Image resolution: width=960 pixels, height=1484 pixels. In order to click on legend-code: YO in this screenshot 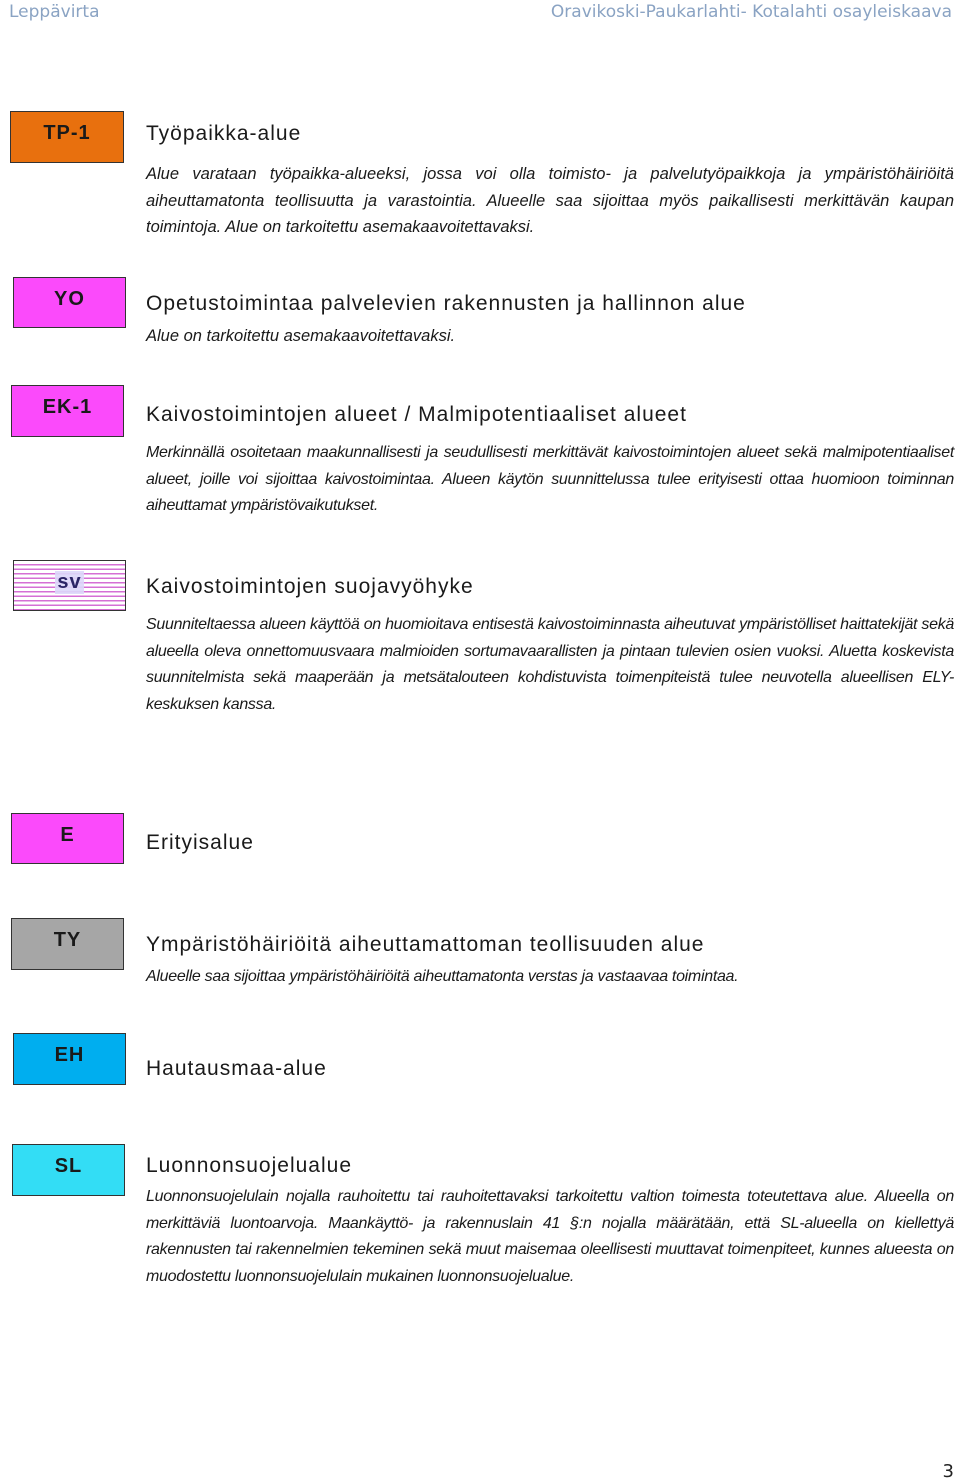, I will do `click(69, 299)`.